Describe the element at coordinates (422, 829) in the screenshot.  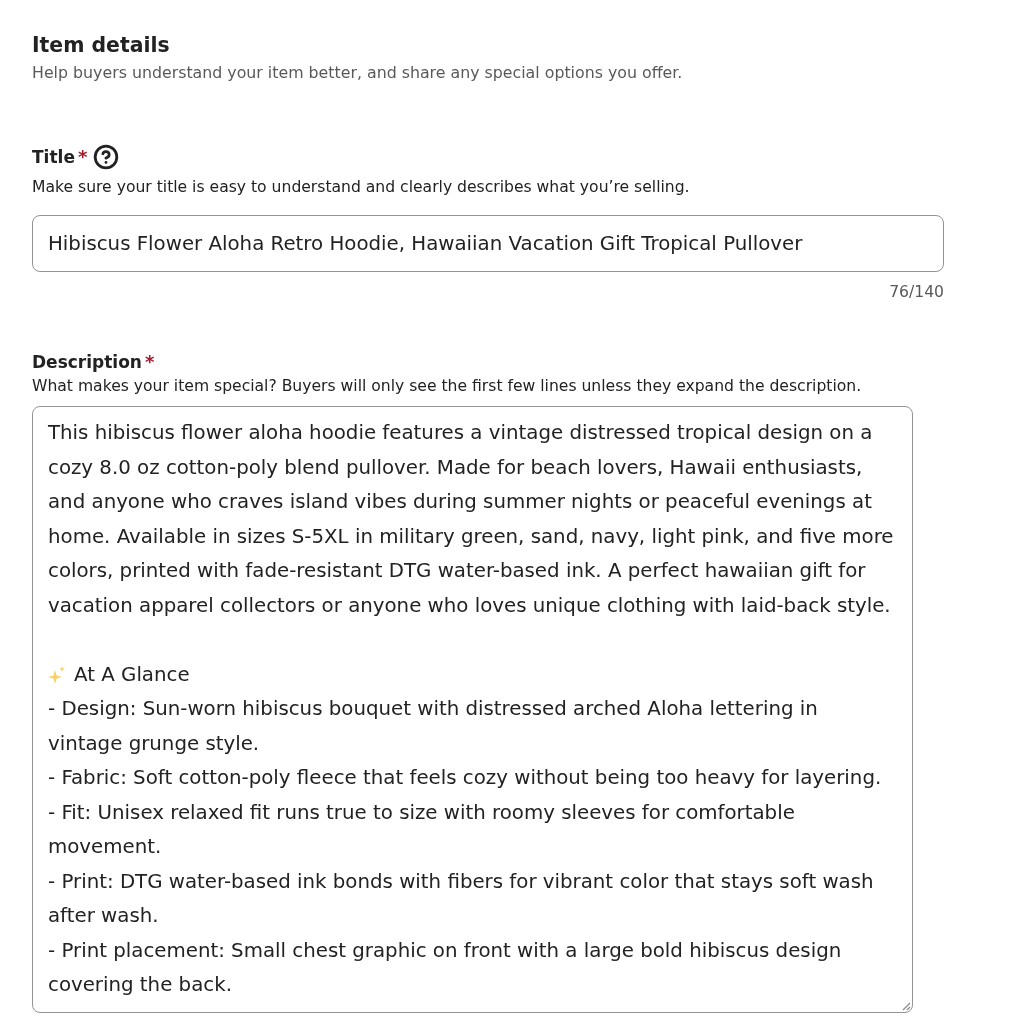
I see `description-list-item: - Fit: Unisex relaxed fit runs true to size with roomy sleeves for comfortable movement.` at that location.